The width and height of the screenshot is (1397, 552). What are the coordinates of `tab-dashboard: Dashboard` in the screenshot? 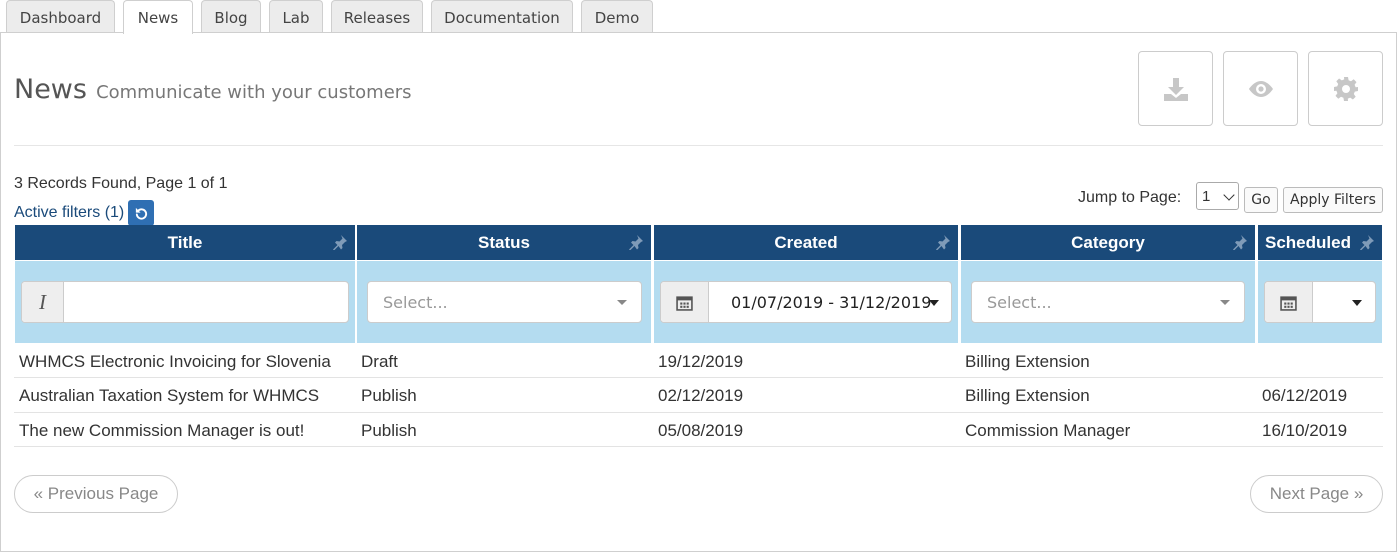 It's located at (60, 16).